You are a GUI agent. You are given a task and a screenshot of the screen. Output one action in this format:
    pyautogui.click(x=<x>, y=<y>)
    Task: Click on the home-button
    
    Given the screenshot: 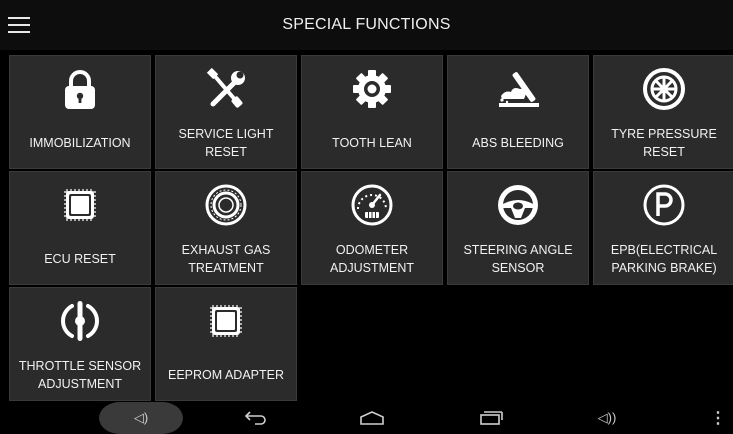 What is the action you would take?
    pyautogui.click(x=372, y=418)
    